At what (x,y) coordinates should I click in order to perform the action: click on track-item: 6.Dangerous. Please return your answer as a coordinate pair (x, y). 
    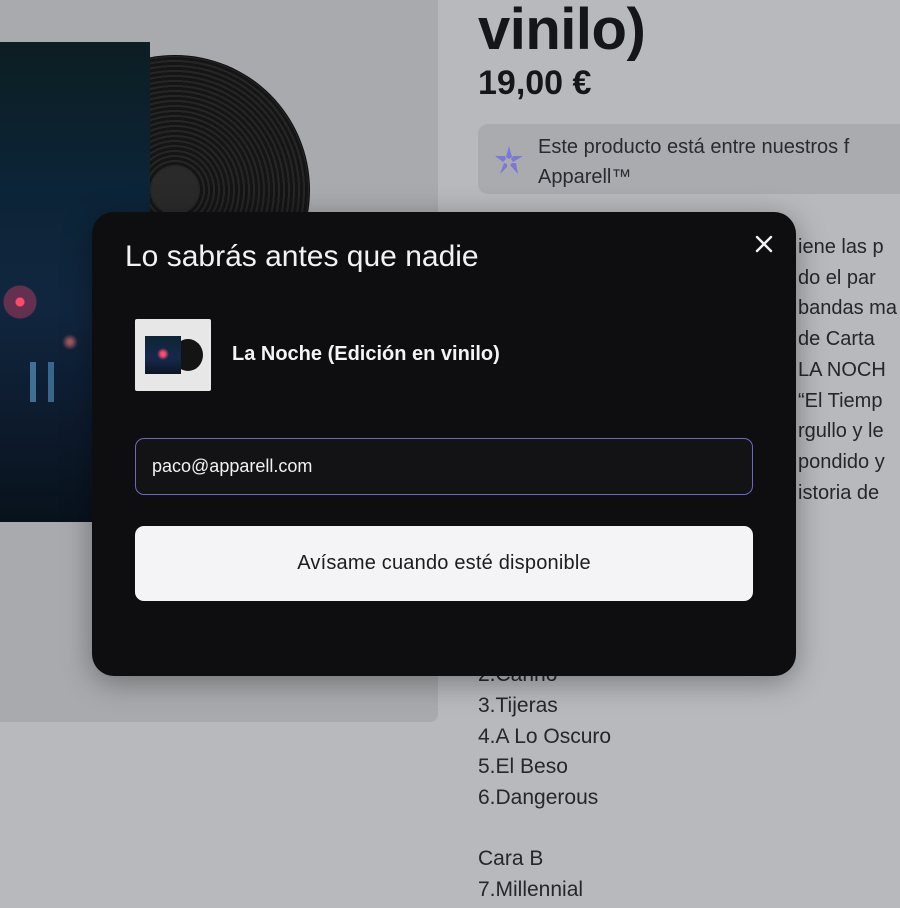
    Looking at the image, I should click on (538, 798).